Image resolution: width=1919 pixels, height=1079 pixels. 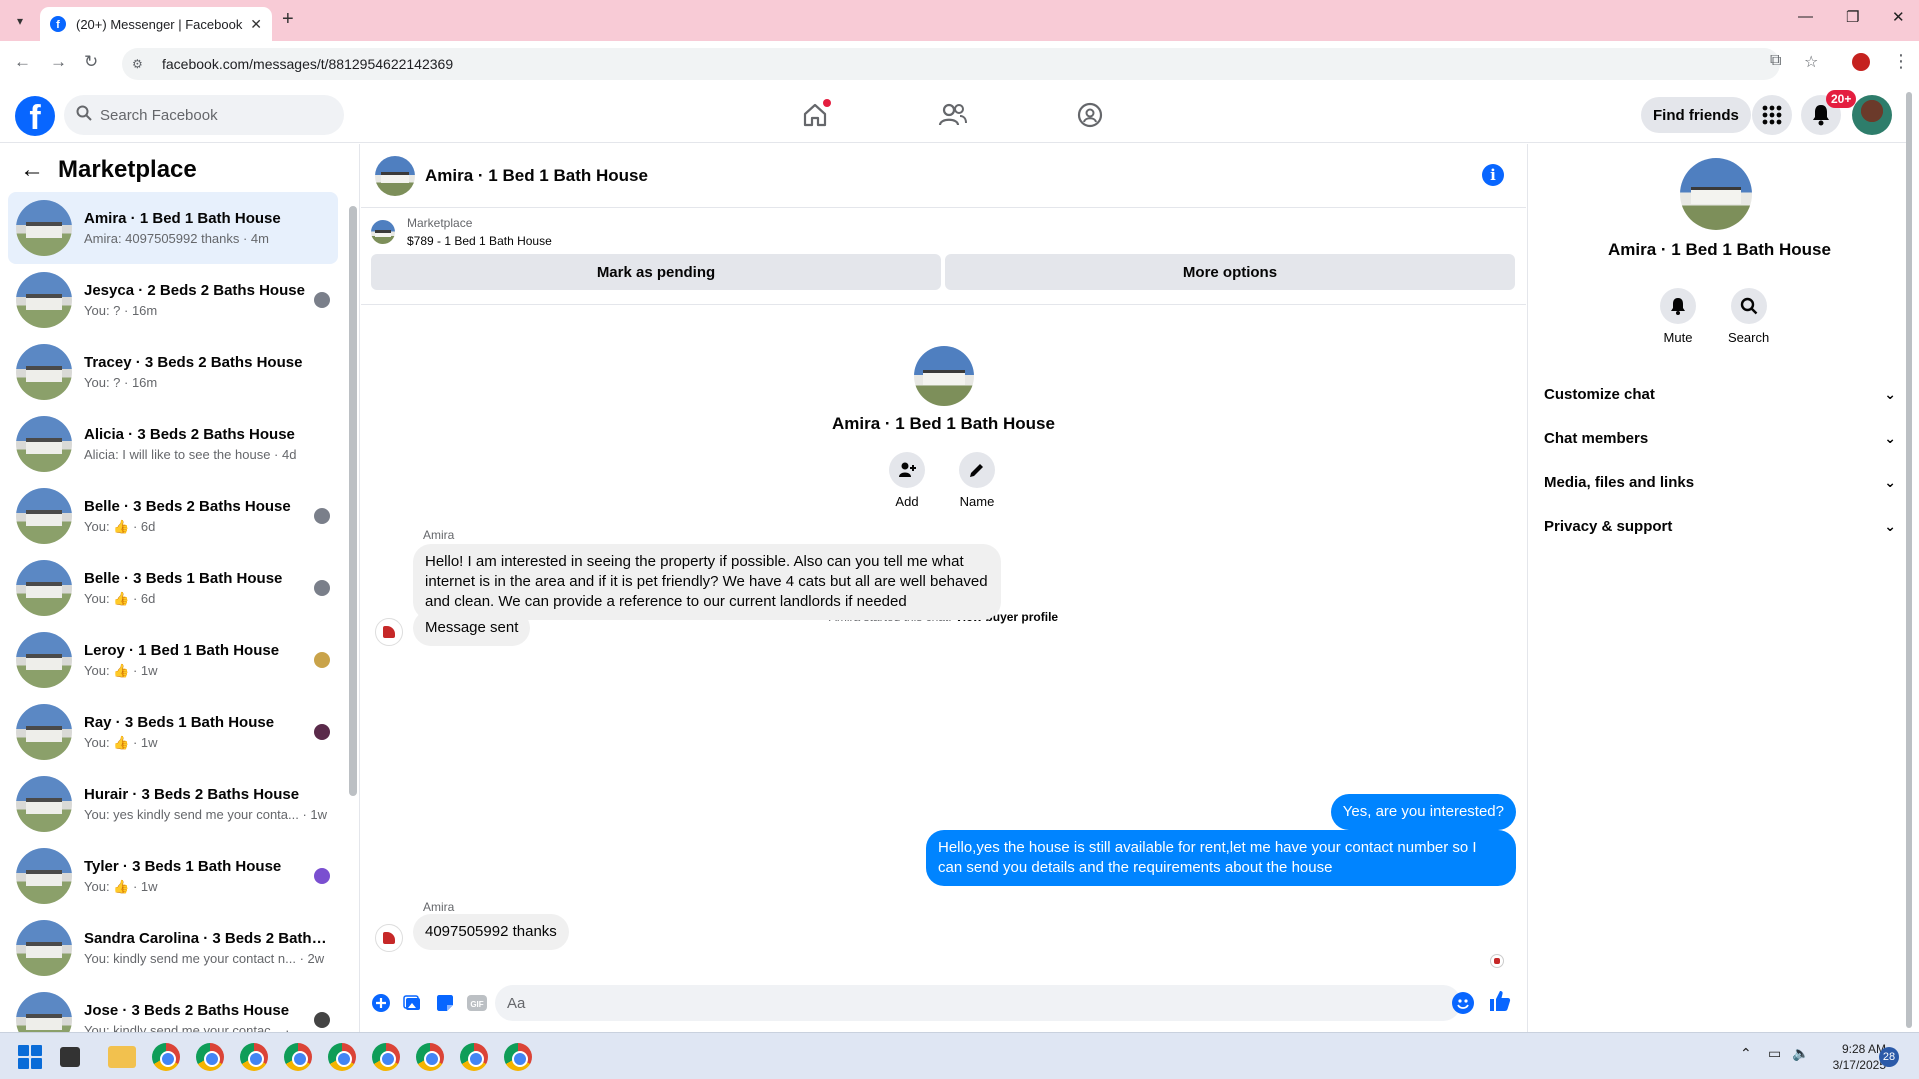 I want to click on incoming-message: 4097505992 thanks, so click(x=491, y=932).